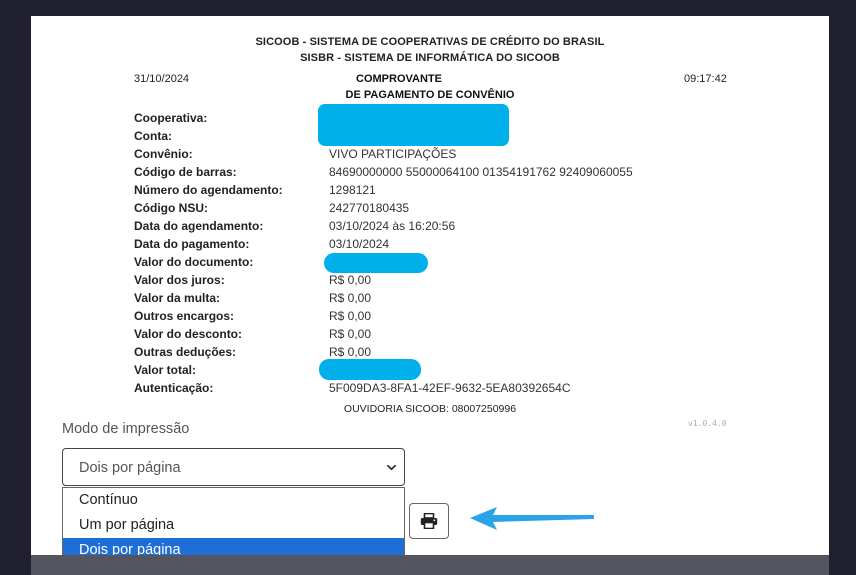 The image size is (856, 575). What do you see at coordinates (179, 280) in the screenshot?
I see `field-label: Valor dos juros:` at bounding box center [179, 280].